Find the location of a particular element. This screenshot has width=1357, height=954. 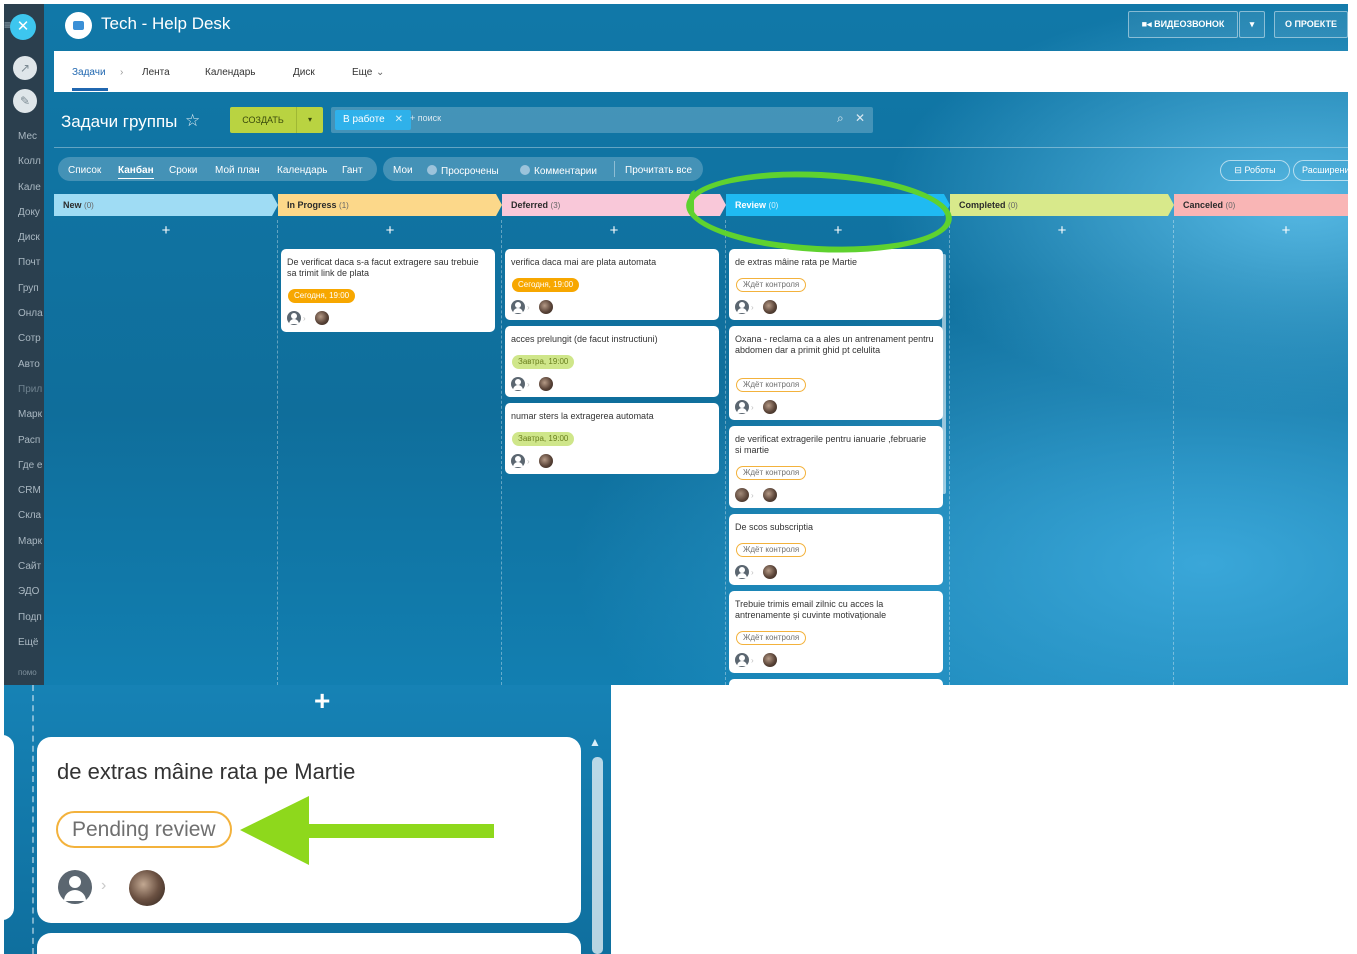

sidebar-item: Ещё is located at coordinates (31, 642).